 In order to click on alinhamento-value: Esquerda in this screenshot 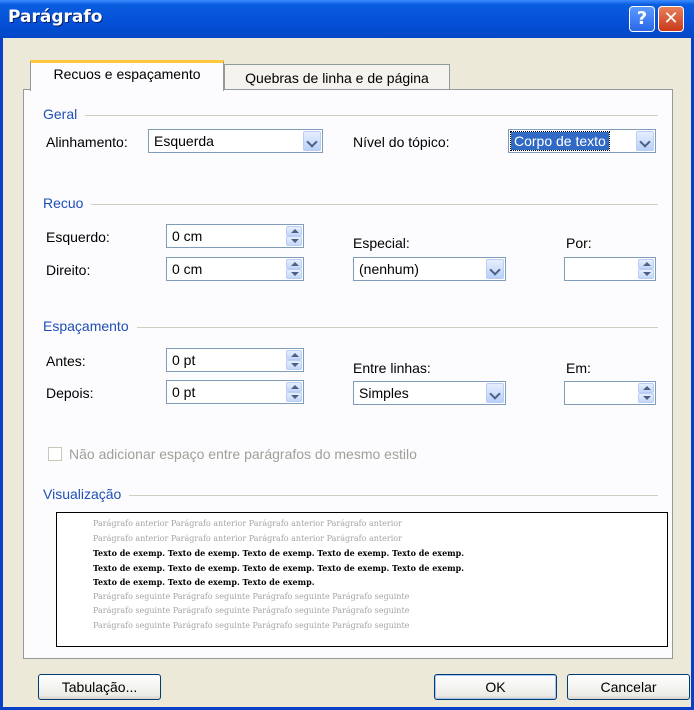, I will do `click(184, 141)`.